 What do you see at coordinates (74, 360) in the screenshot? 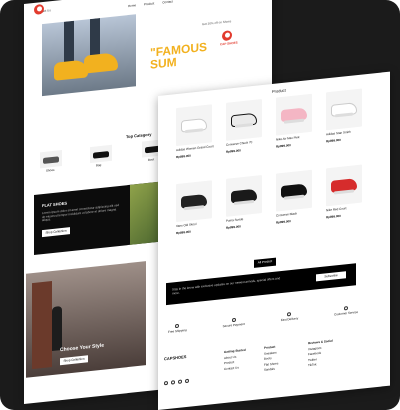
I see `street-promo-button: Shop Collection` at bounding box center [74, 360].